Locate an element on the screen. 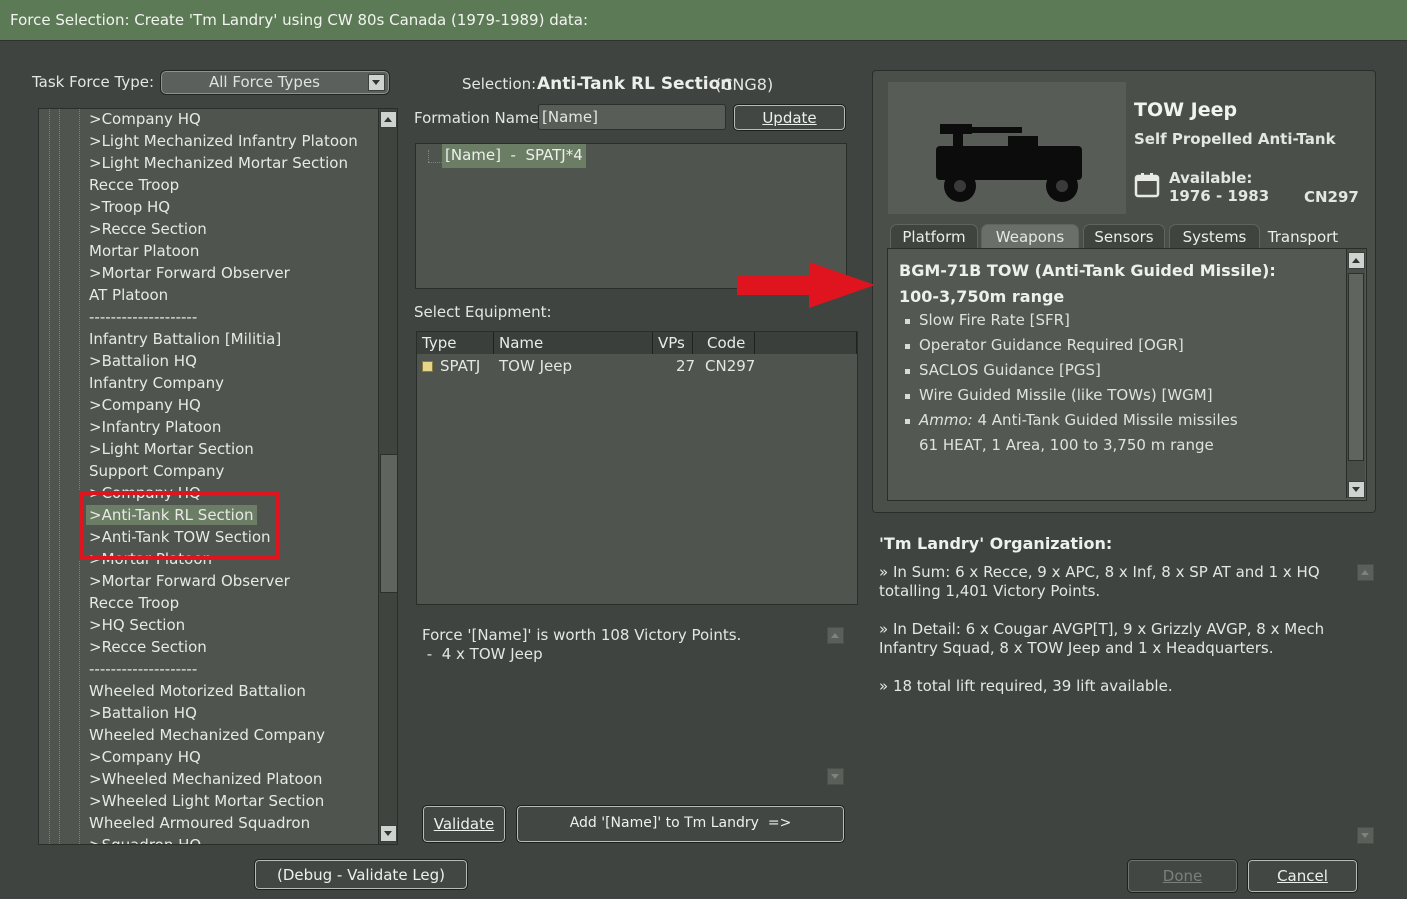 This screenshot has height=899, width=1407. update-button: Update is located at coordinates (789, 117).